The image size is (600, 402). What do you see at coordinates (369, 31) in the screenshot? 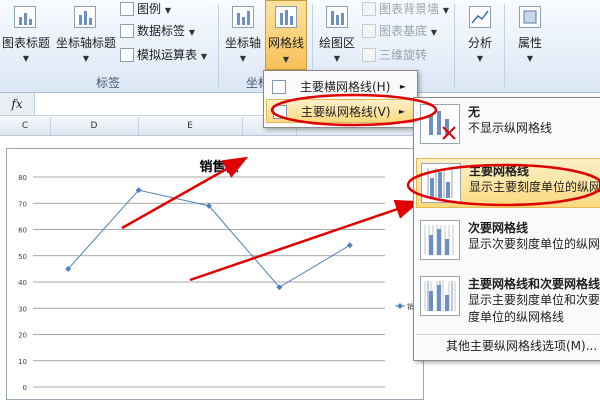
I see `chart-floor-icon` at bounding box center [369, 31].